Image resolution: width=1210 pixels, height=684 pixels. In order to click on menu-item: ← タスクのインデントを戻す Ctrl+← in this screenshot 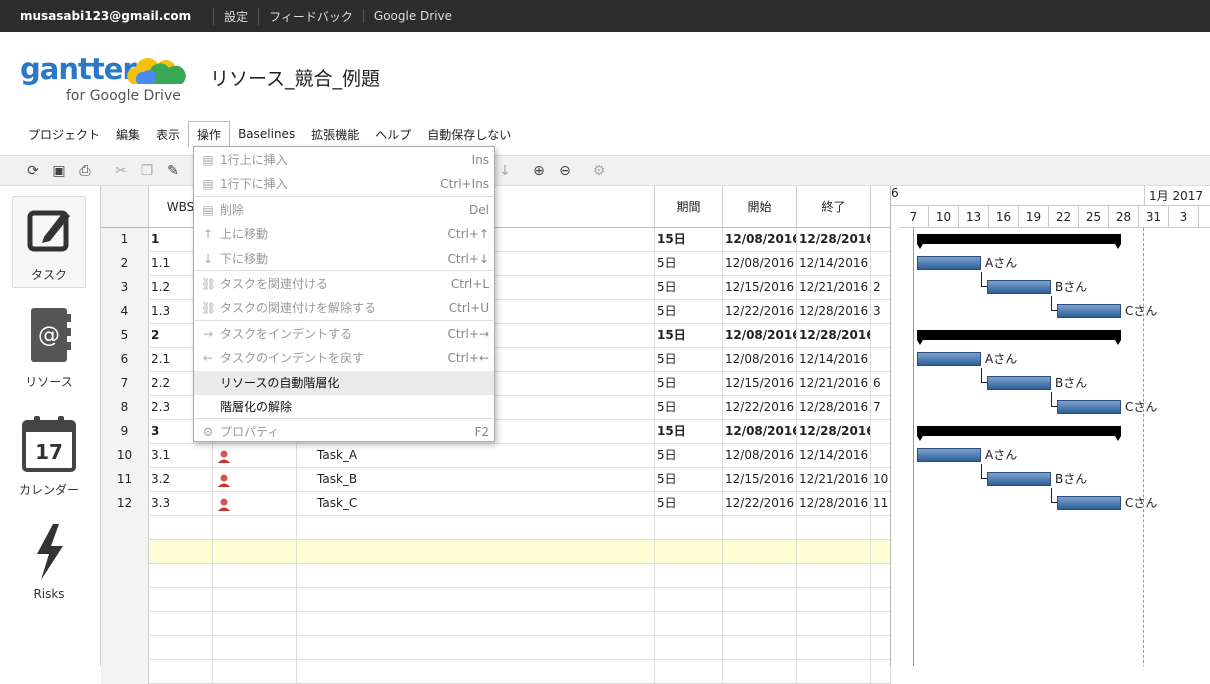, I will do `click(344, 358)`.